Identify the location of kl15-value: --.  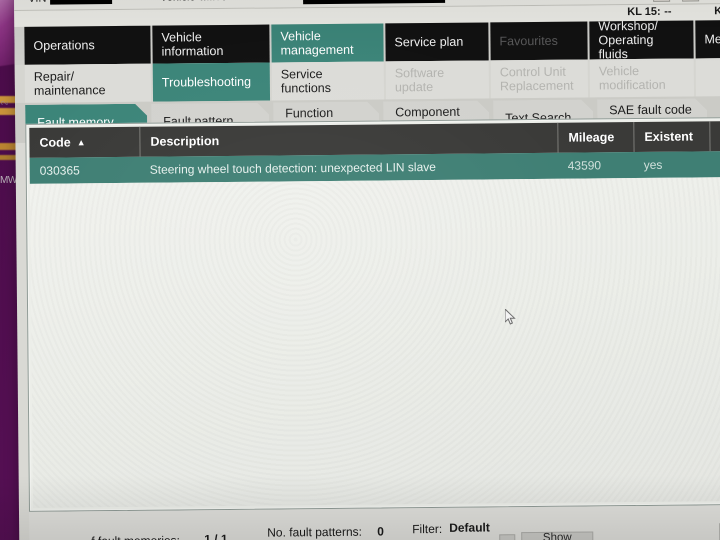
(668, 11).